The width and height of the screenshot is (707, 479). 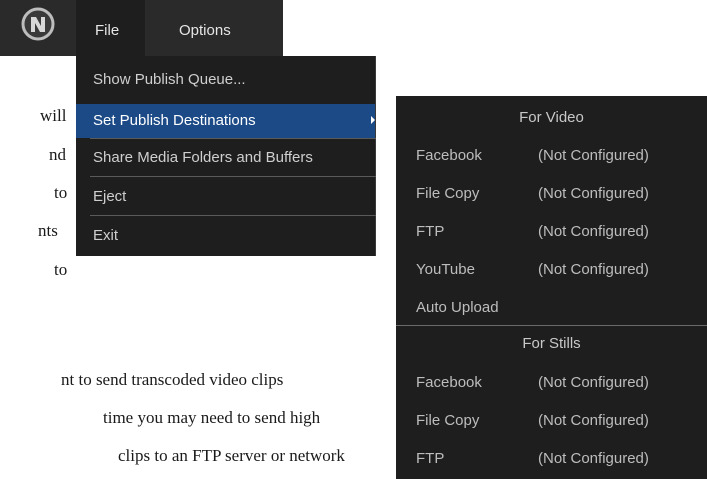 What do you see at coordinates (38, 26) in the screenshot?
I see `app-logo-icon` at bounding box center [38, 26].